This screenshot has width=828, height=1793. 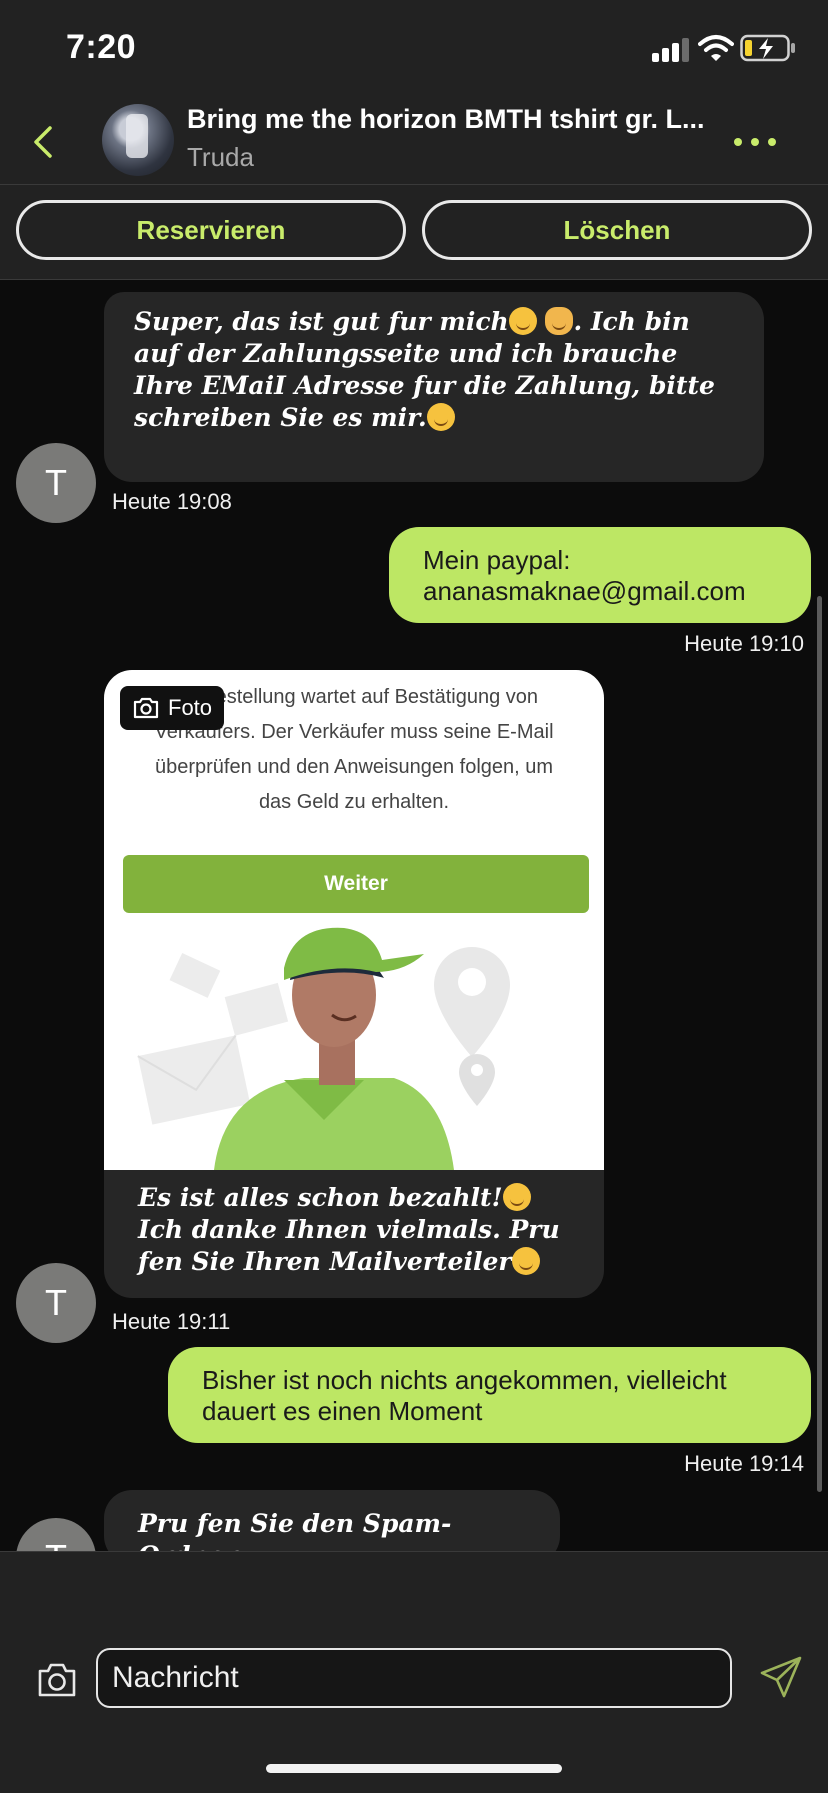 I want to click on message-timestamp: Heute 19:08, so click(x=172, y=501).